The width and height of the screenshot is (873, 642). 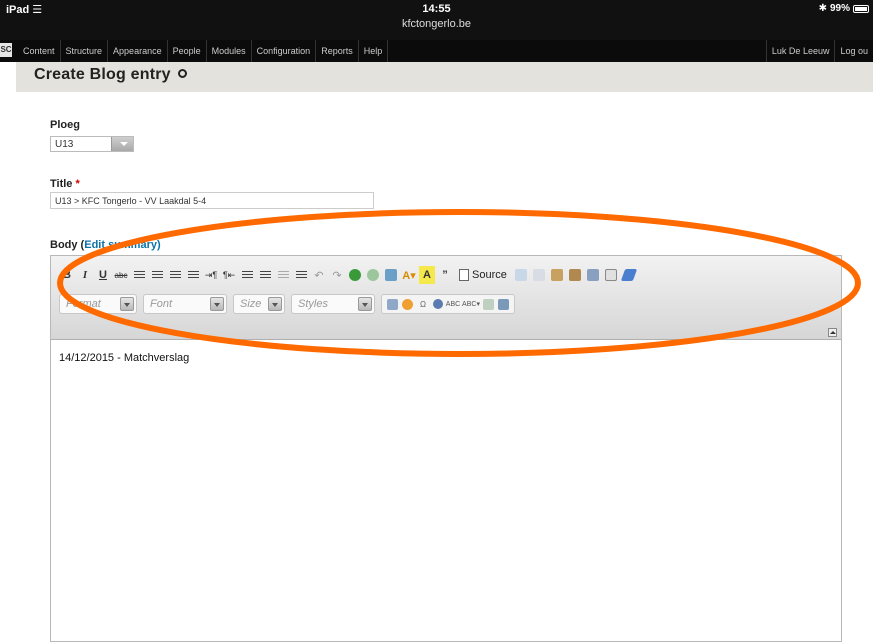 I want to click on size-combo: Size, so click(x=259, y=304).